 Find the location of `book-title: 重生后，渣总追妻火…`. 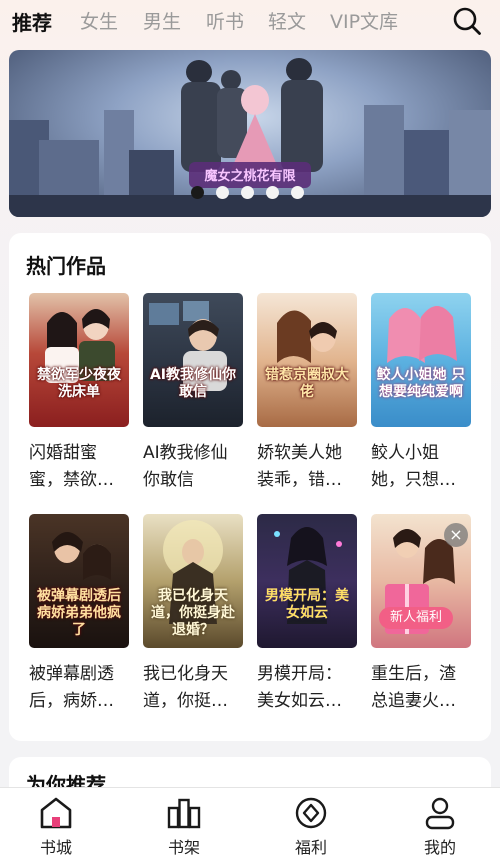

book-title: 重生后，渣总追妻火… is located at coordinates (421, 688).